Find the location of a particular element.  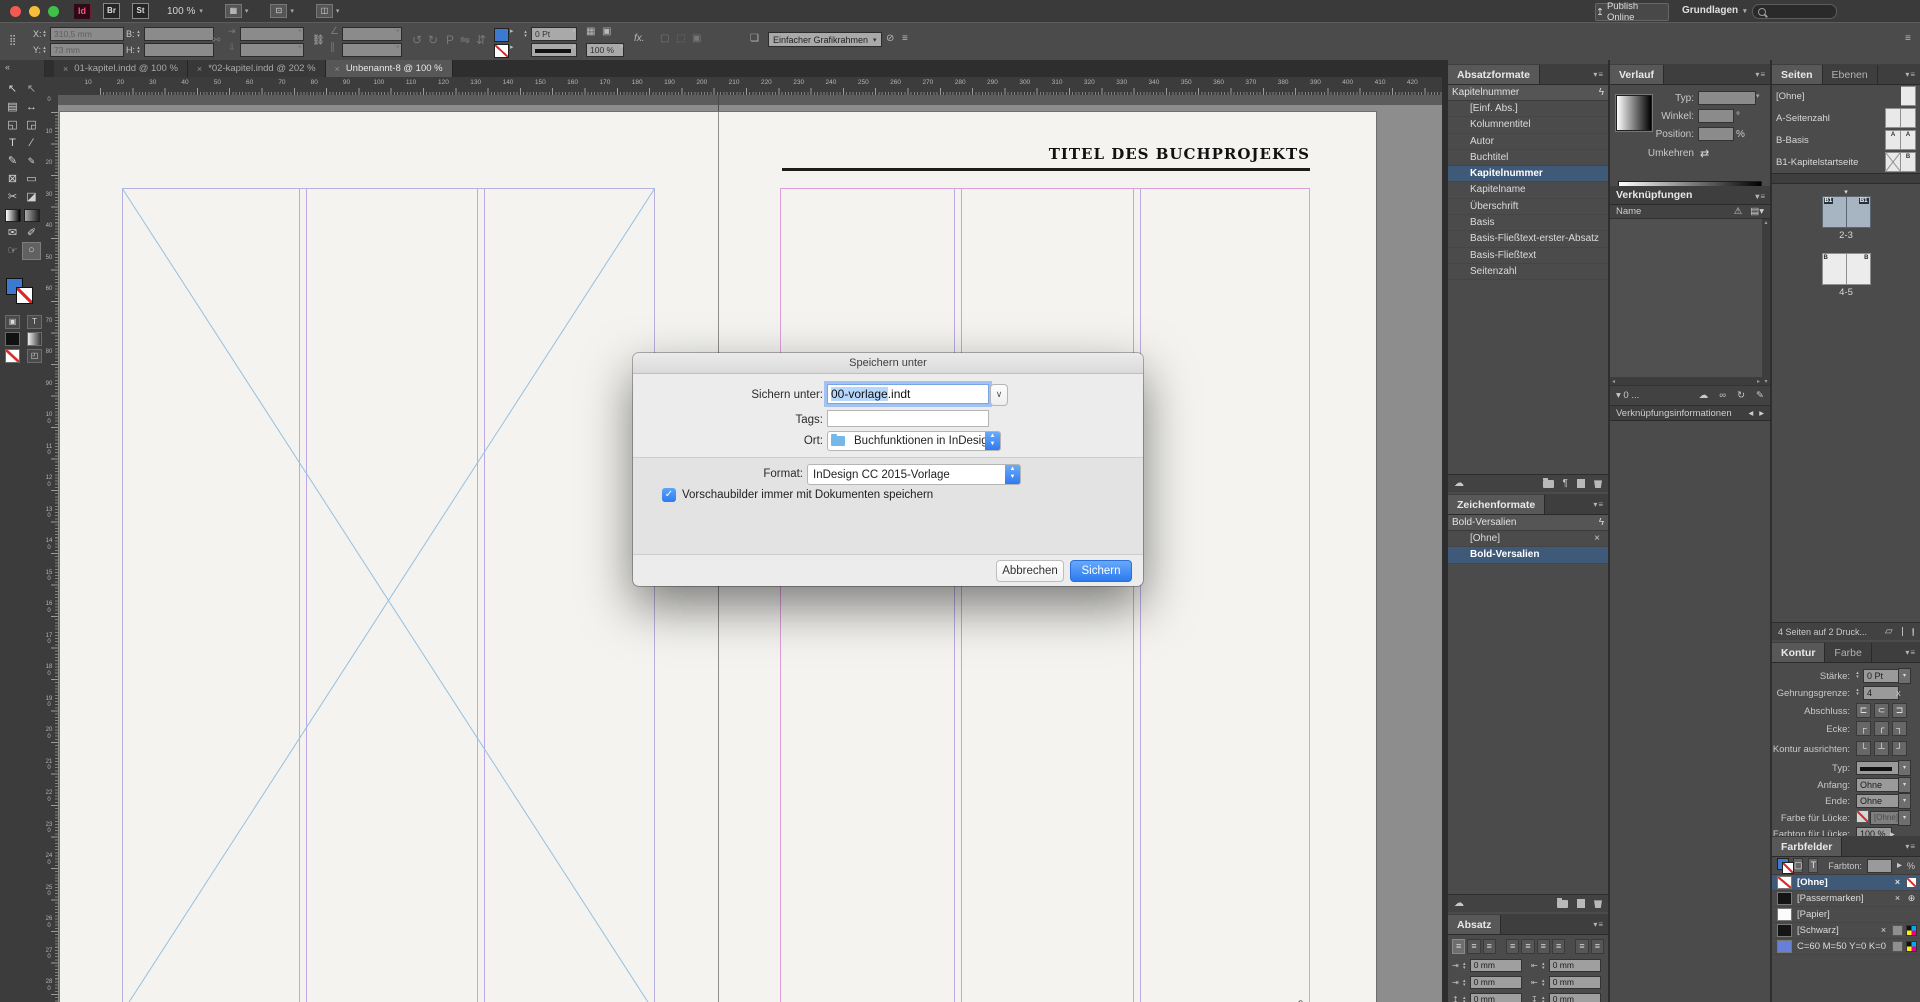

formatting-container-button: ▣ is located at coordinates (12, 322).